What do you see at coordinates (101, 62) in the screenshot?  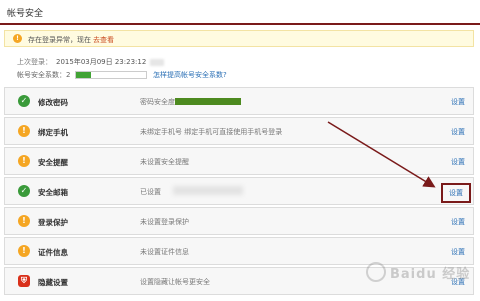 I see `last-login-datetime: 2015年03月09日 23:23:12` at bounding box center [101, 62].